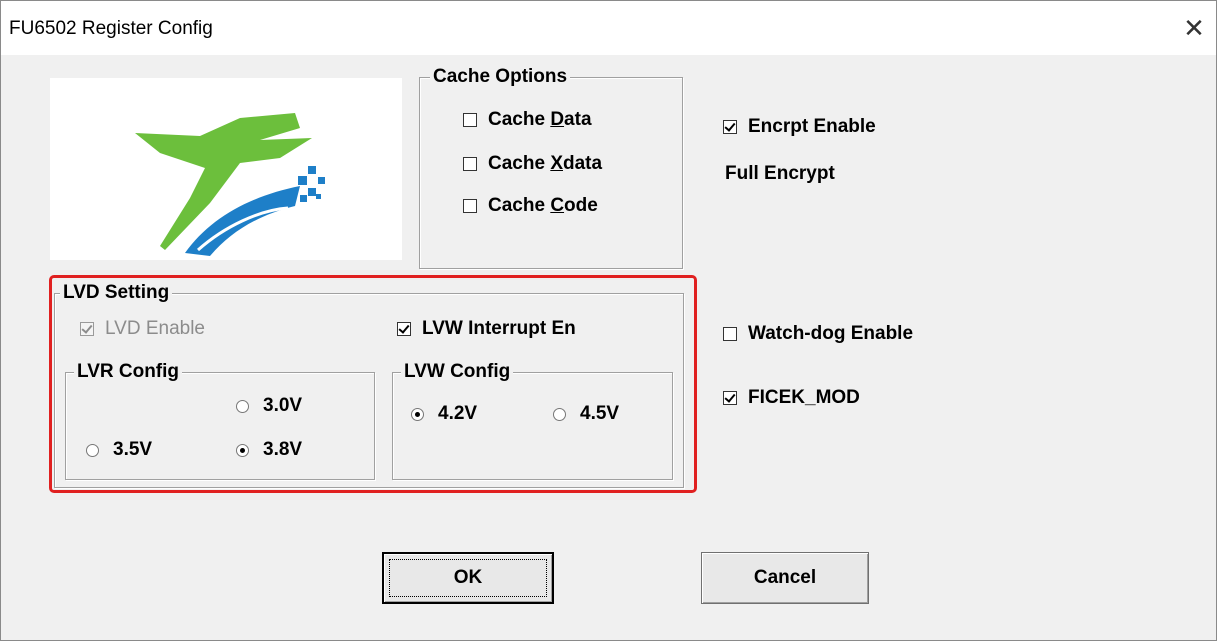 The height and width of the screenshot is (641, 1217). Describe the element at coordinates (1194, 28) in the screenshot. I see `close-icon: ✕` at that location.